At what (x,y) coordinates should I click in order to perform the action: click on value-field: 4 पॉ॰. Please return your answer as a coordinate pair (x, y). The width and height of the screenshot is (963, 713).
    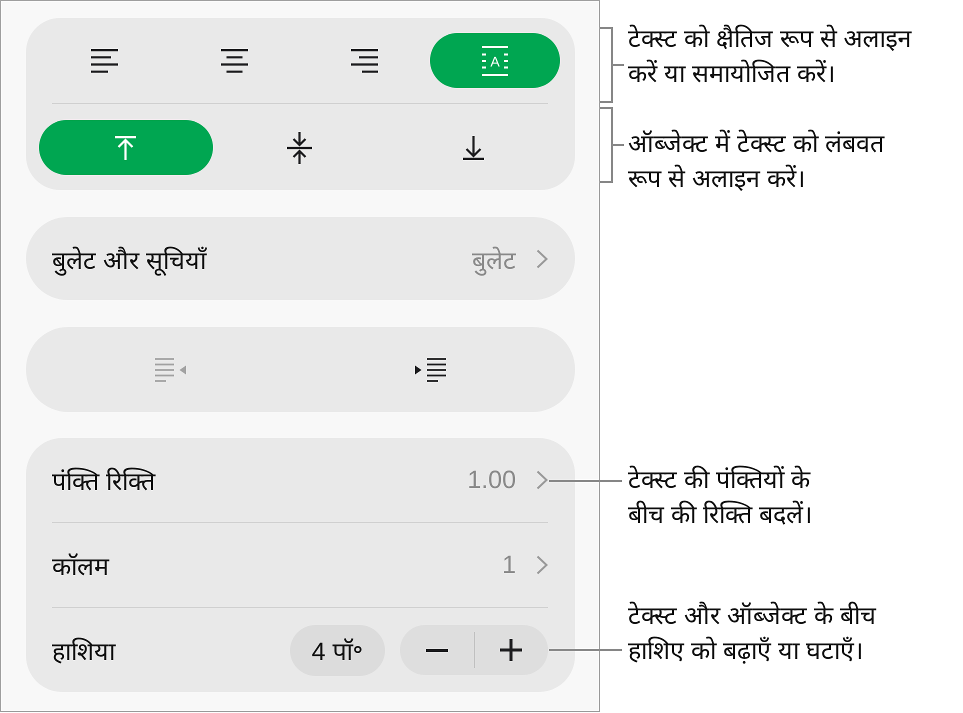
    Looking at the image, I should click on (337, 650).